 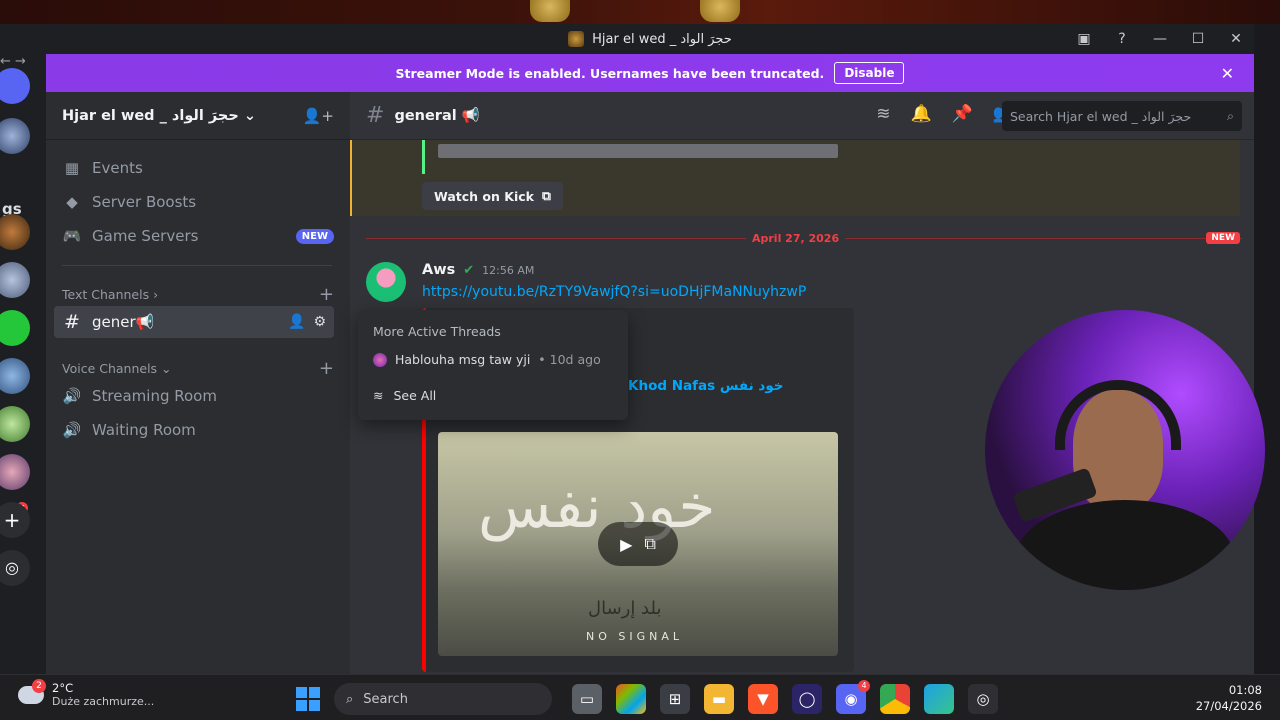 I want to click on category-text-channels: Text Channels › +, so click(x=198, y=294).